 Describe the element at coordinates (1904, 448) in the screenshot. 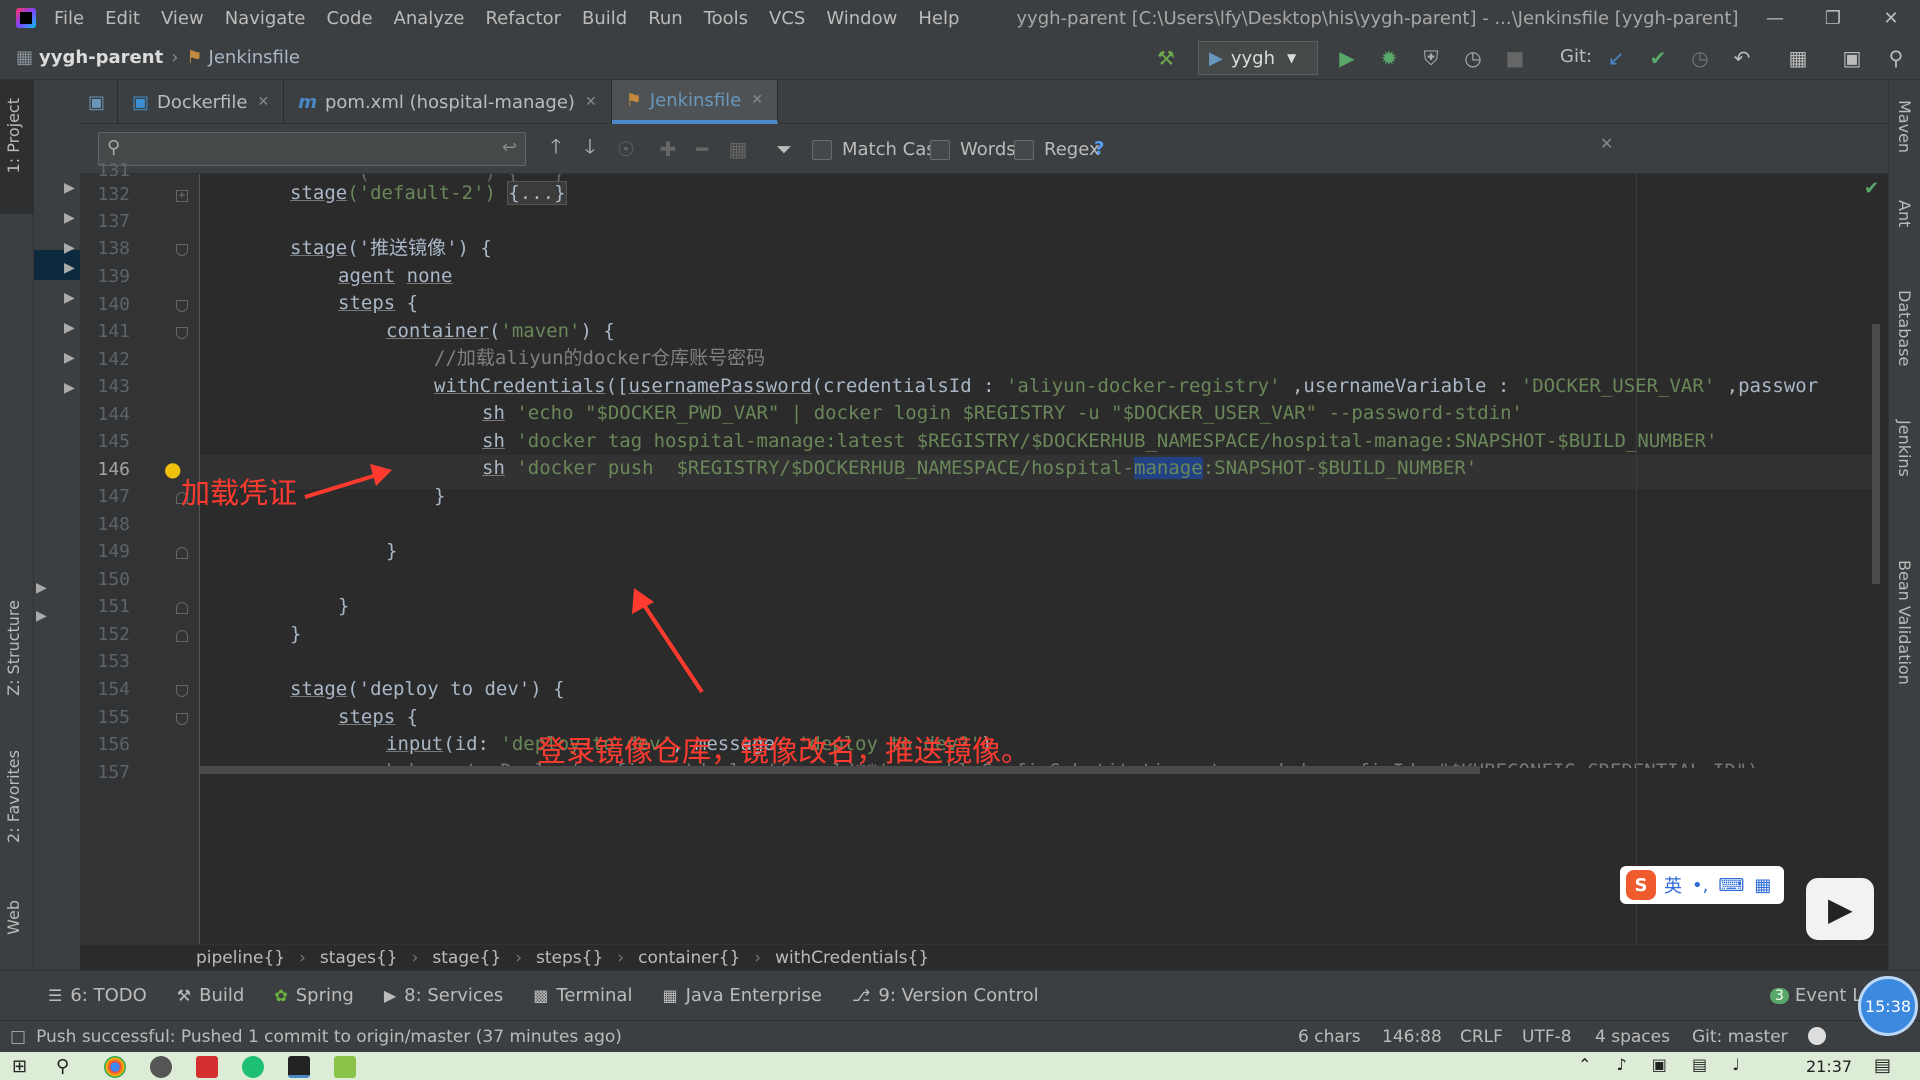

I see `tab-jenkins: Jenkins` at that location.